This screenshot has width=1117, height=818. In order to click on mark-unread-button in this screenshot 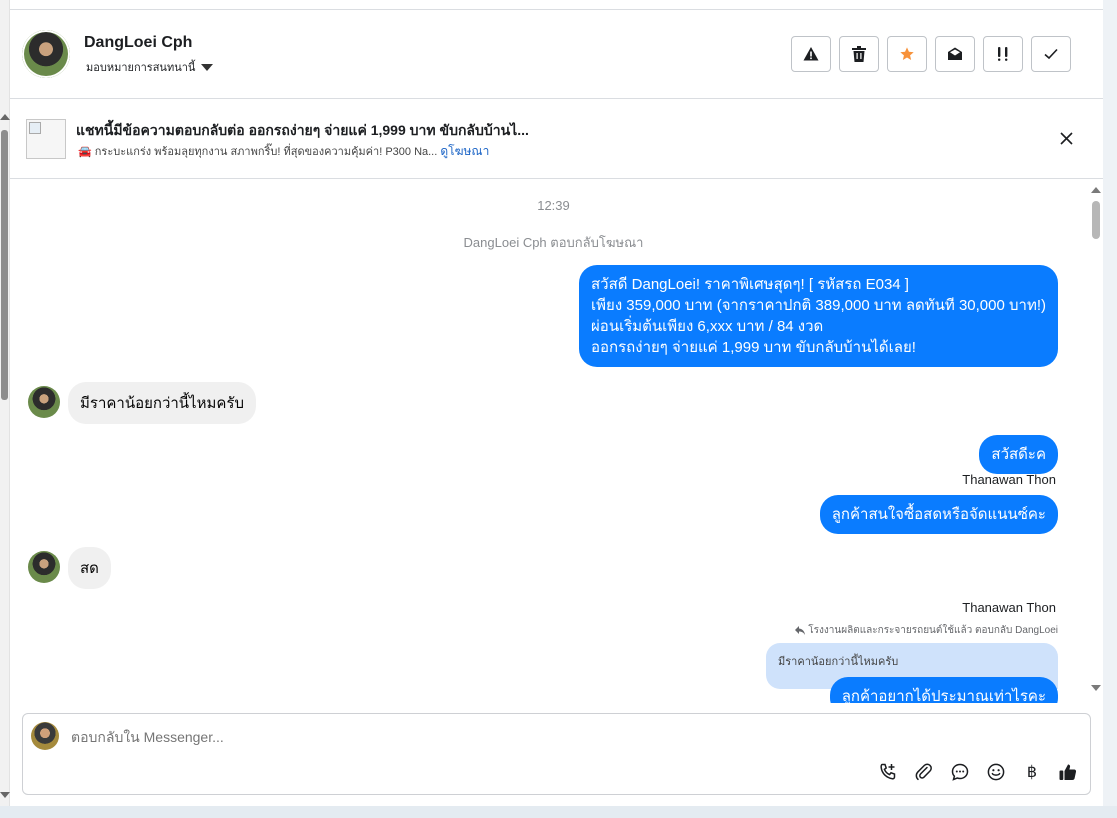, I will do `click(955, 54)`.